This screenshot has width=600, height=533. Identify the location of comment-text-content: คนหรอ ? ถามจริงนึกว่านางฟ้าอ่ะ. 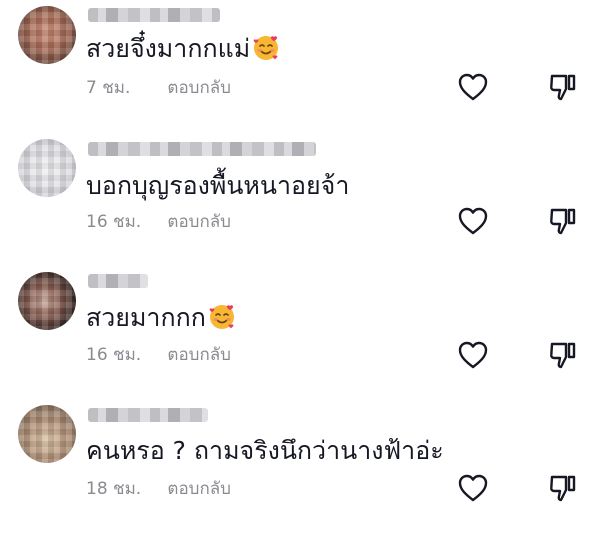
(265, 450).